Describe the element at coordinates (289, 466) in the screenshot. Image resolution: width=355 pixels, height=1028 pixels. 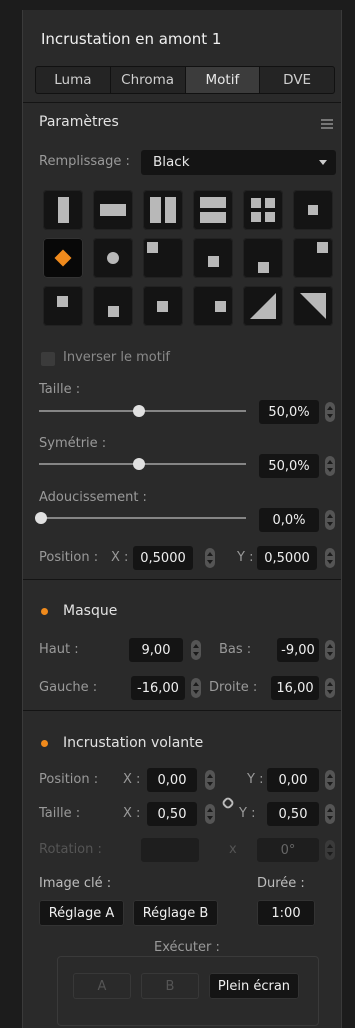
I see `symmetry-value-field: 50,0%` at that location.